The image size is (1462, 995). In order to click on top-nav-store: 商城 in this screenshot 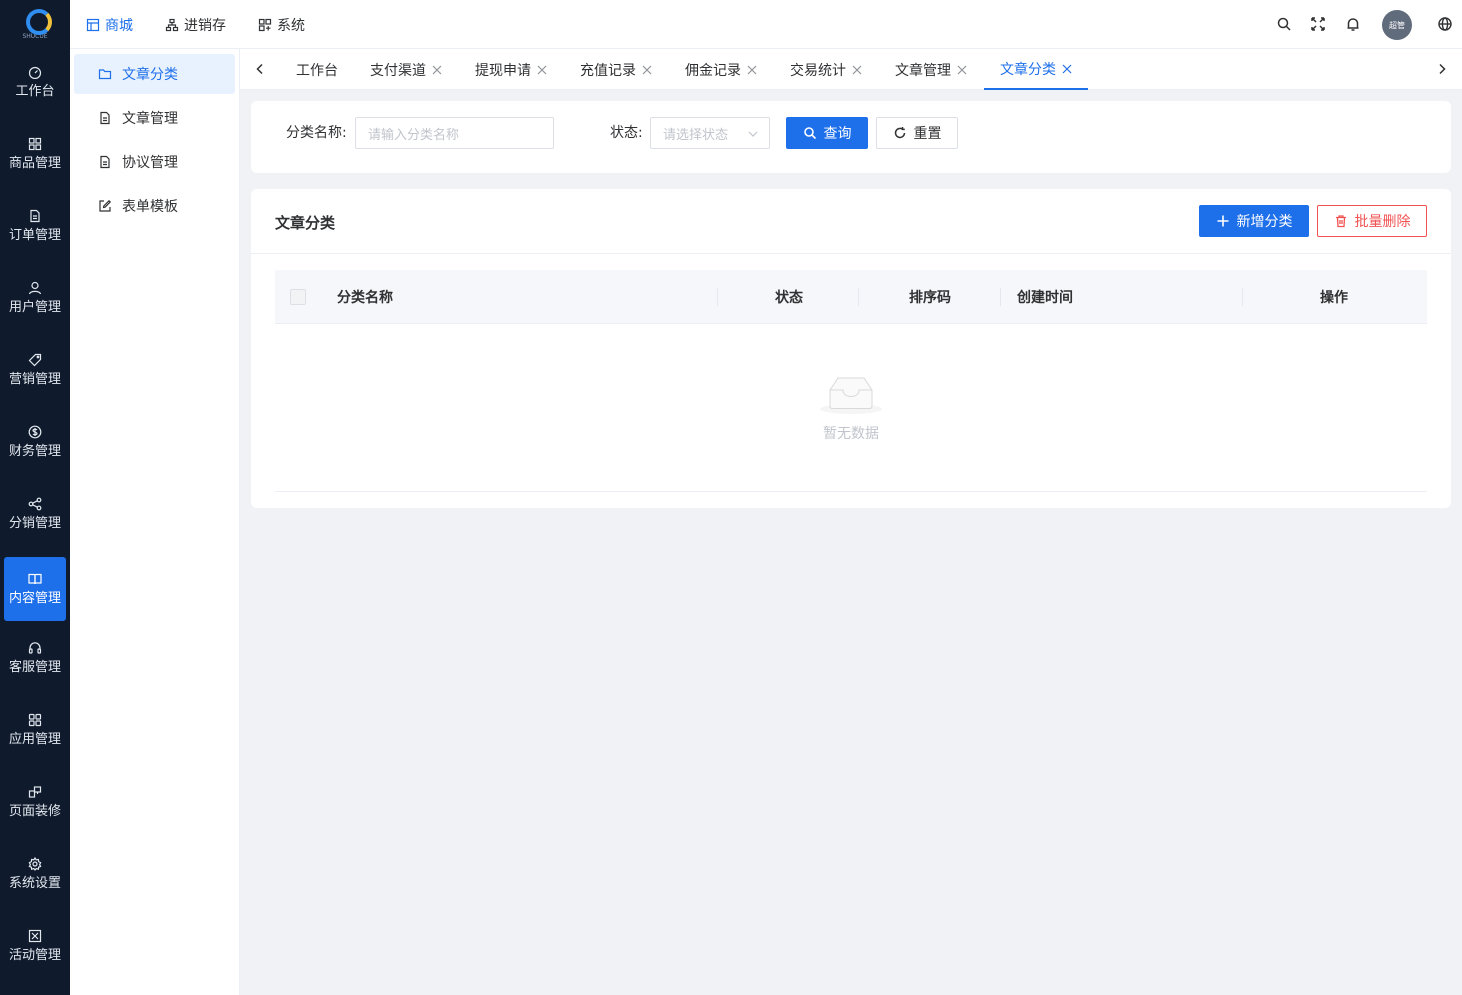, I will do `click(109, 24)`.